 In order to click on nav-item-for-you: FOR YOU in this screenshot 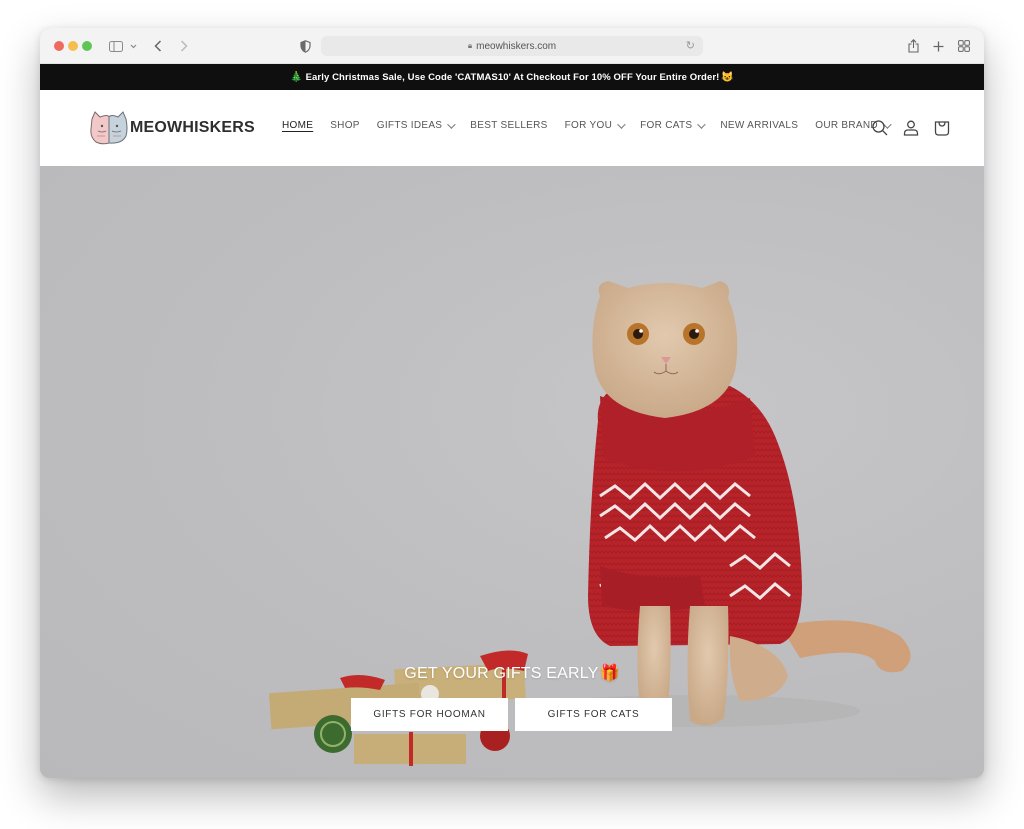, I will do `click(595, 125)`.